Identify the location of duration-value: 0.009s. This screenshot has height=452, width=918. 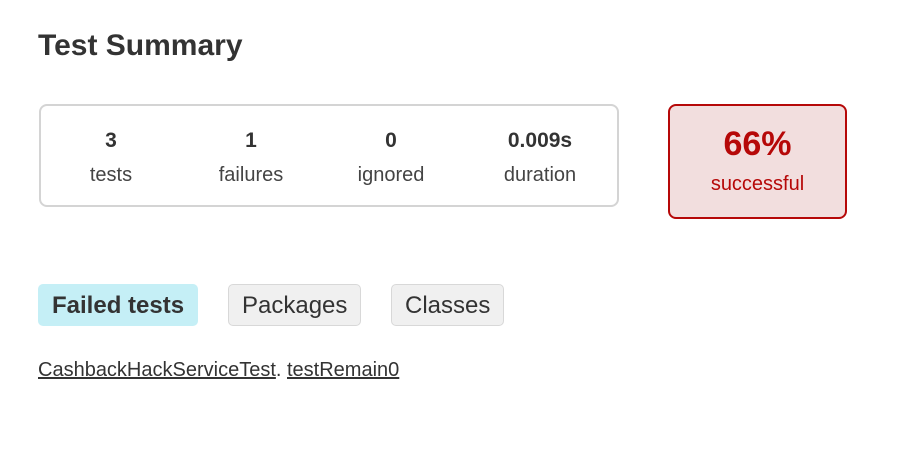
(540, 140).